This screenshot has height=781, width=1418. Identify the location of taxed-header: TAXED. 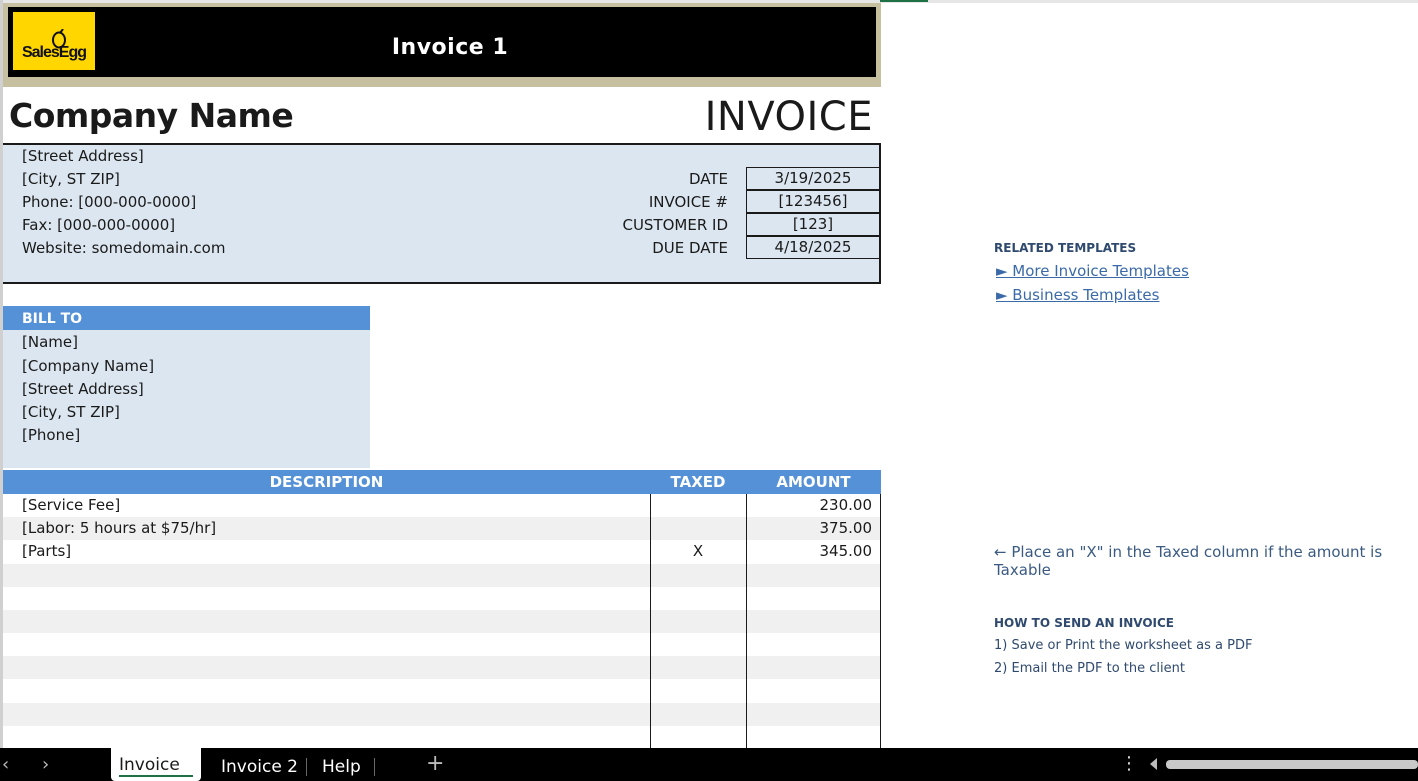
(698, 482).